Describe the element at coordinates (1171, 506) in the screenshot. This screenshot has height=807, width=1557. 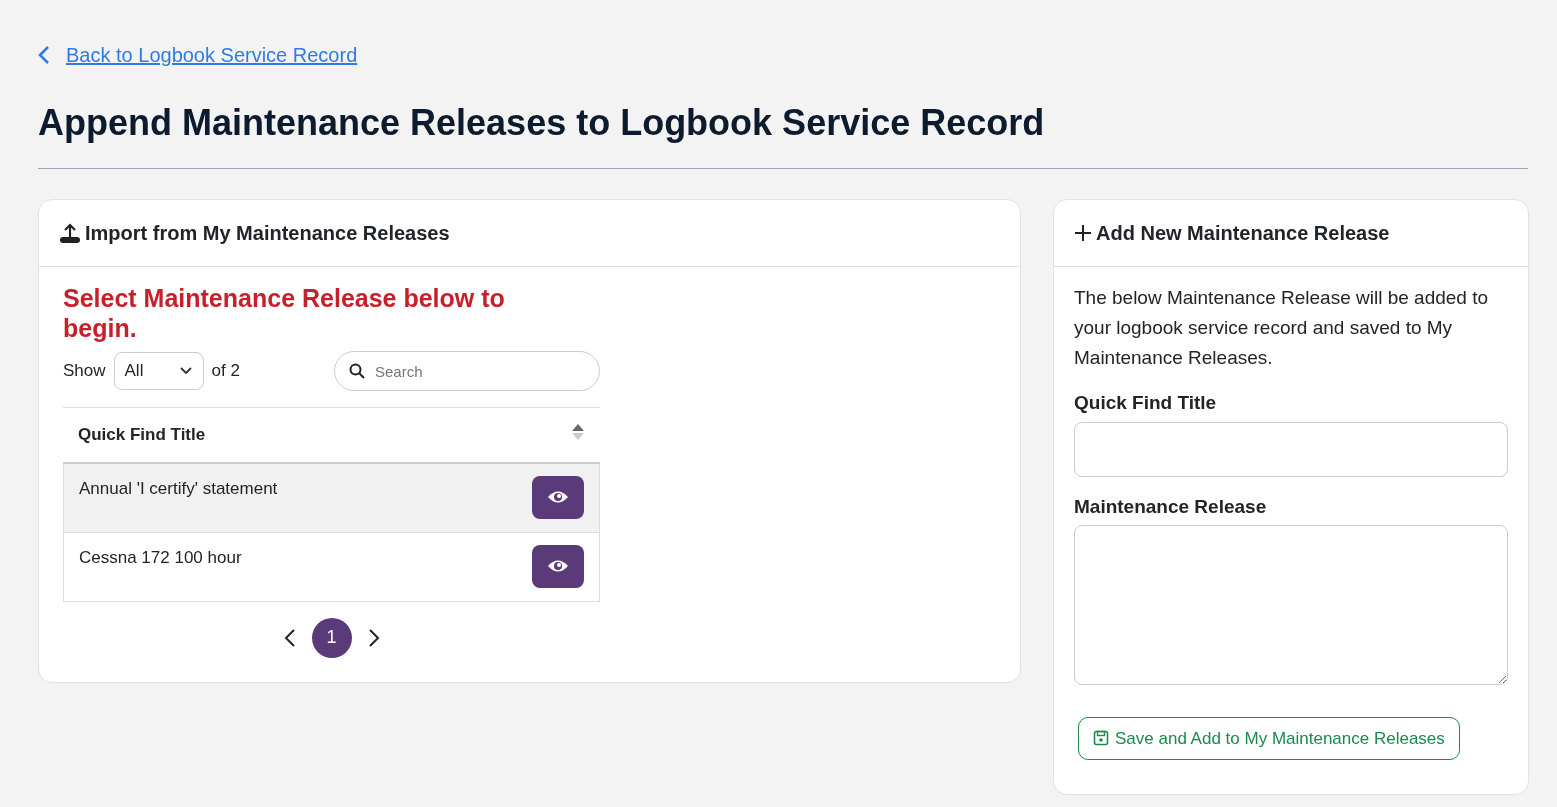
I see `field-label: Maintenance Release` at that location.